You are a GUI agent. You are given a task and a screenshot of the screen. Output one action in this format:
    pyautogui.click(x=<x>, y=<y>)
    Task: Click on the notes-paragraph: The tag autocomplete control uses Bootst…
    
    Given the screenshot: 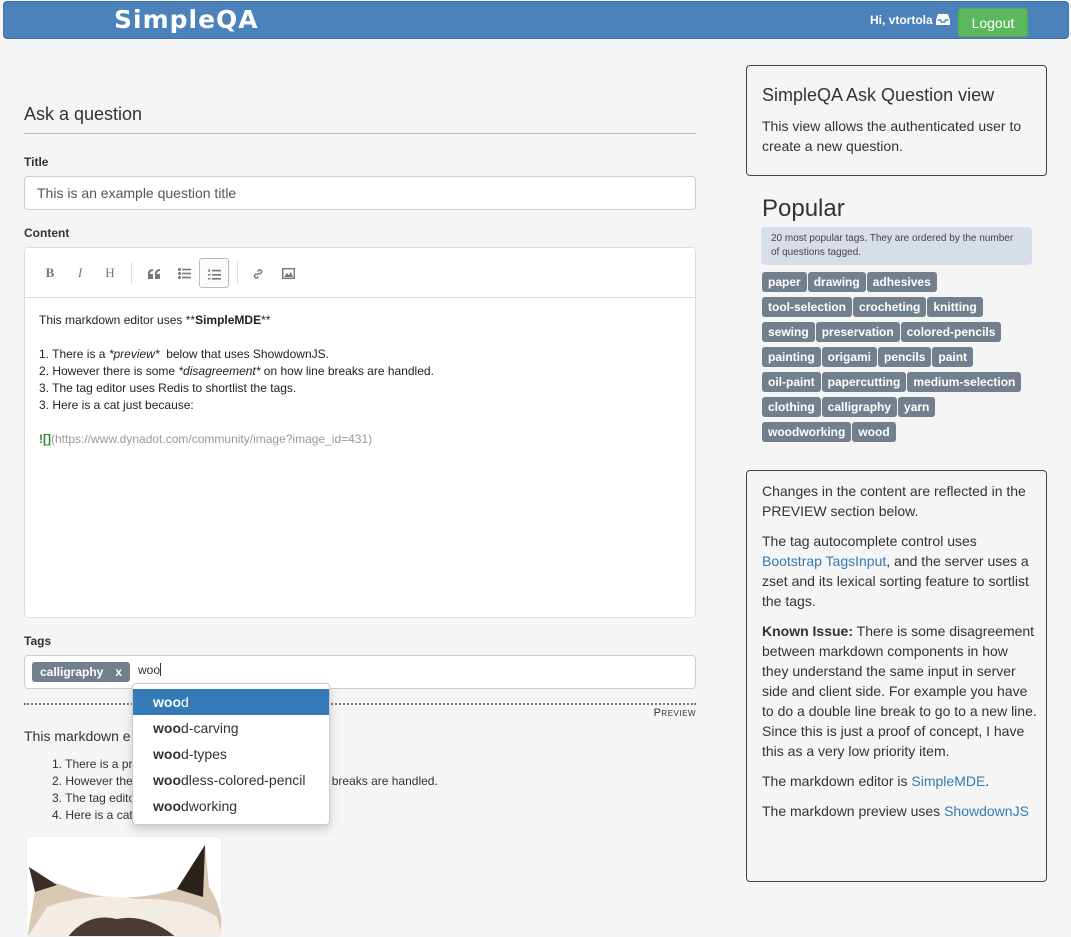 What is the action you would take?
    pyautogui.click(x=895, y=571)
    